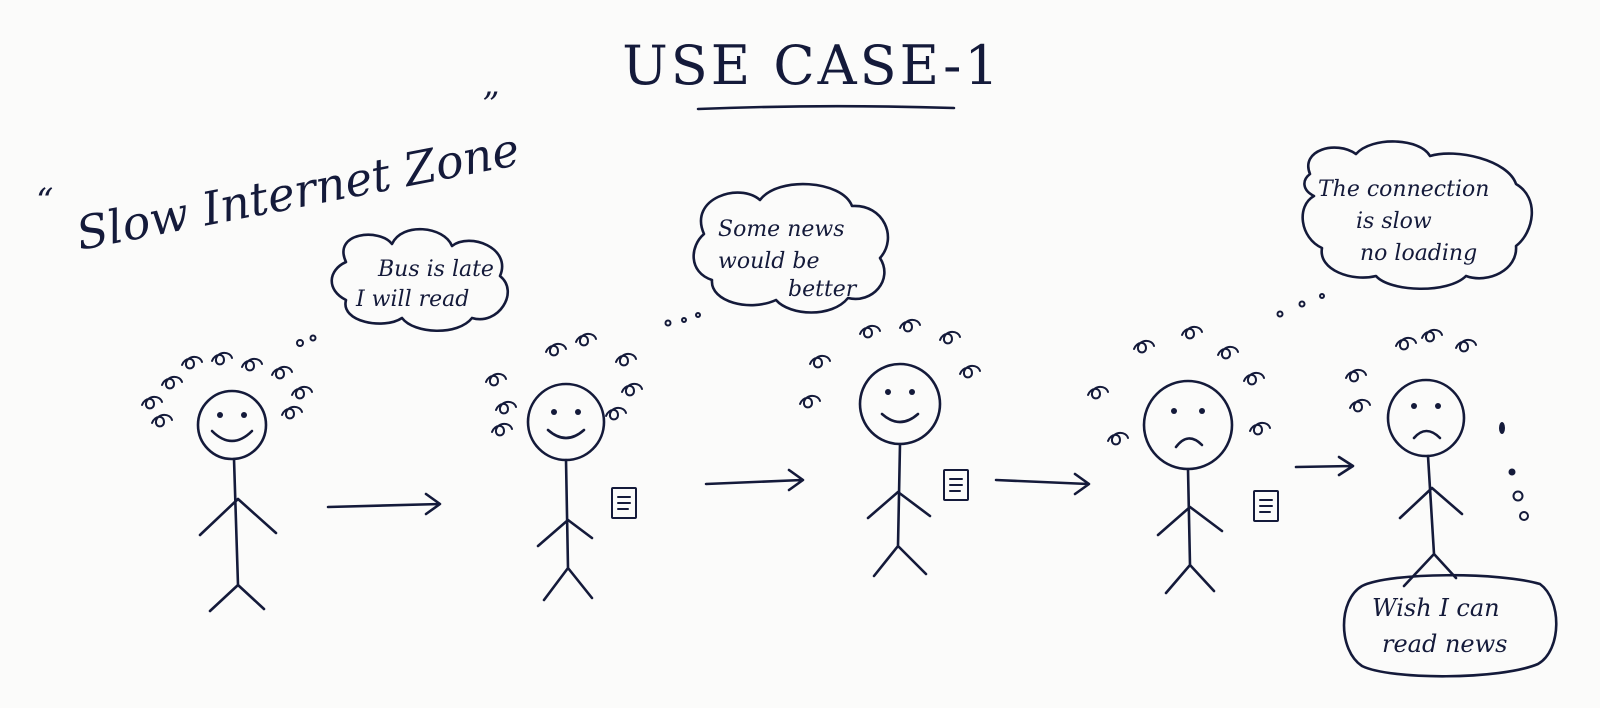  What do you see at coordinates (1418, 253) in the screenshot?
I see `bubble-3-line-3: no loading` at bounding box center [1418, 253].